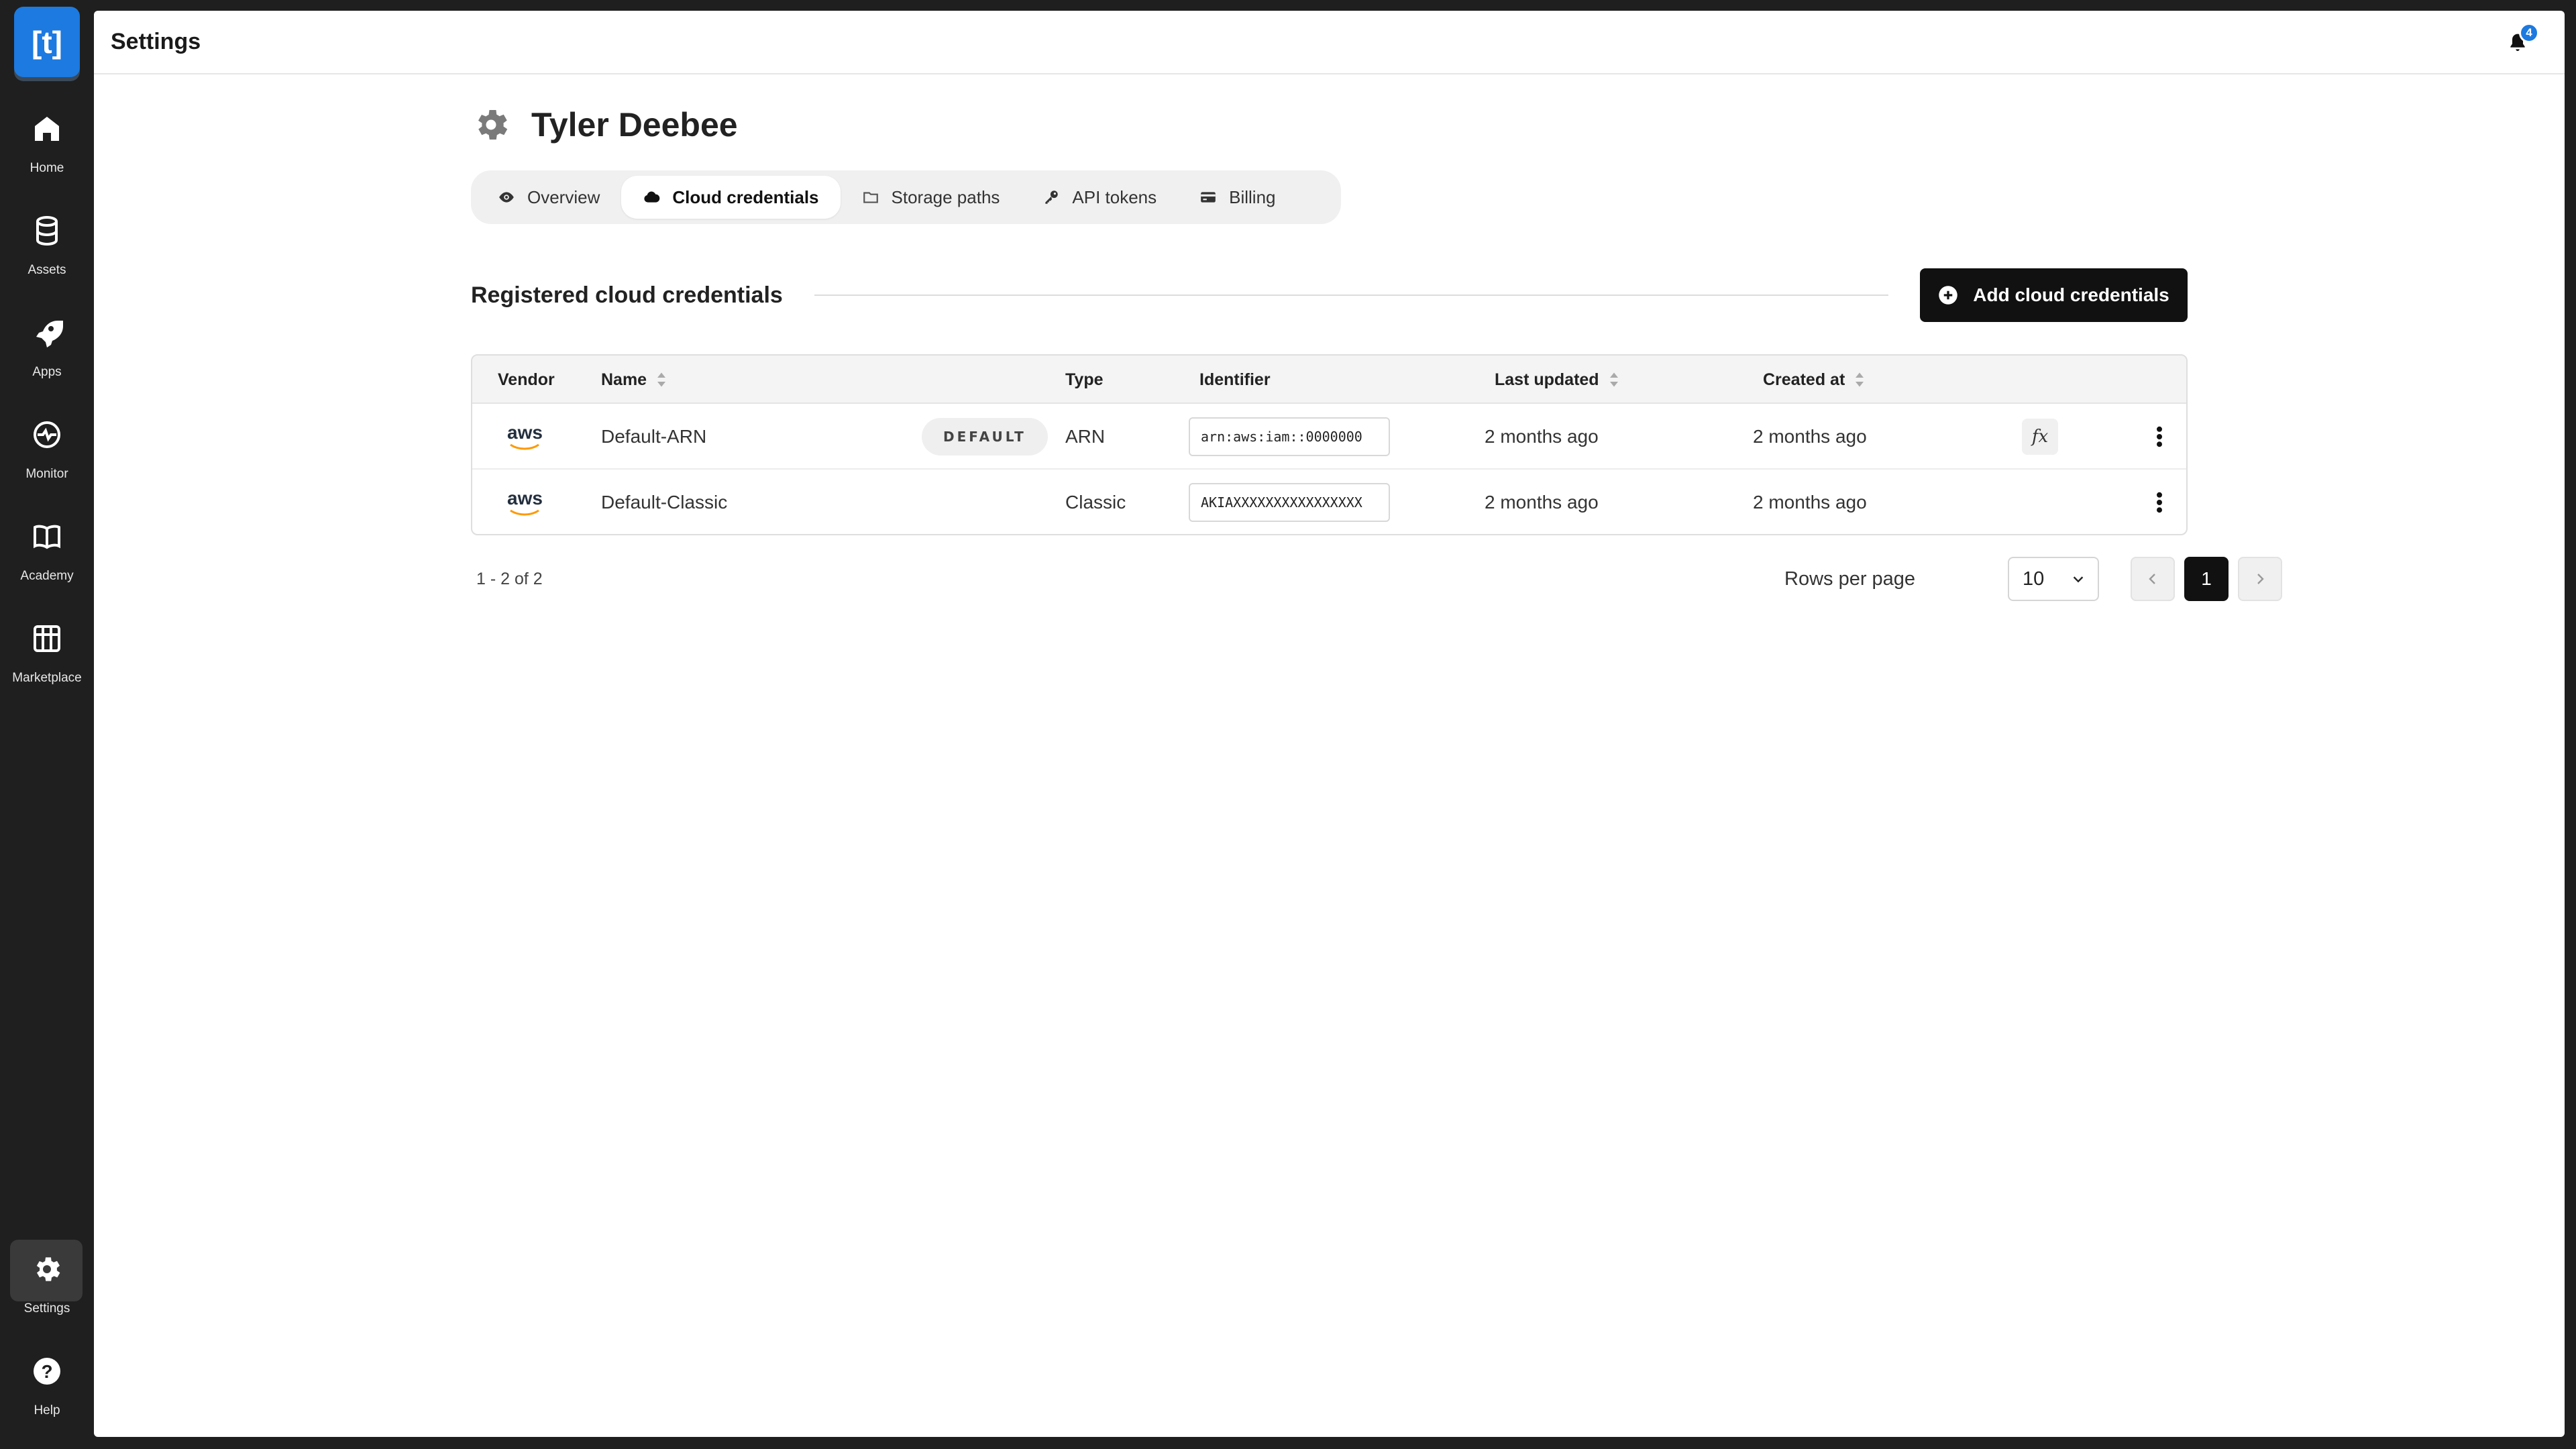  What do you see at coordinates (664, 502) in the screenshot?
I see `credential-name: Default-Classic` at bounding box center [664, 502].